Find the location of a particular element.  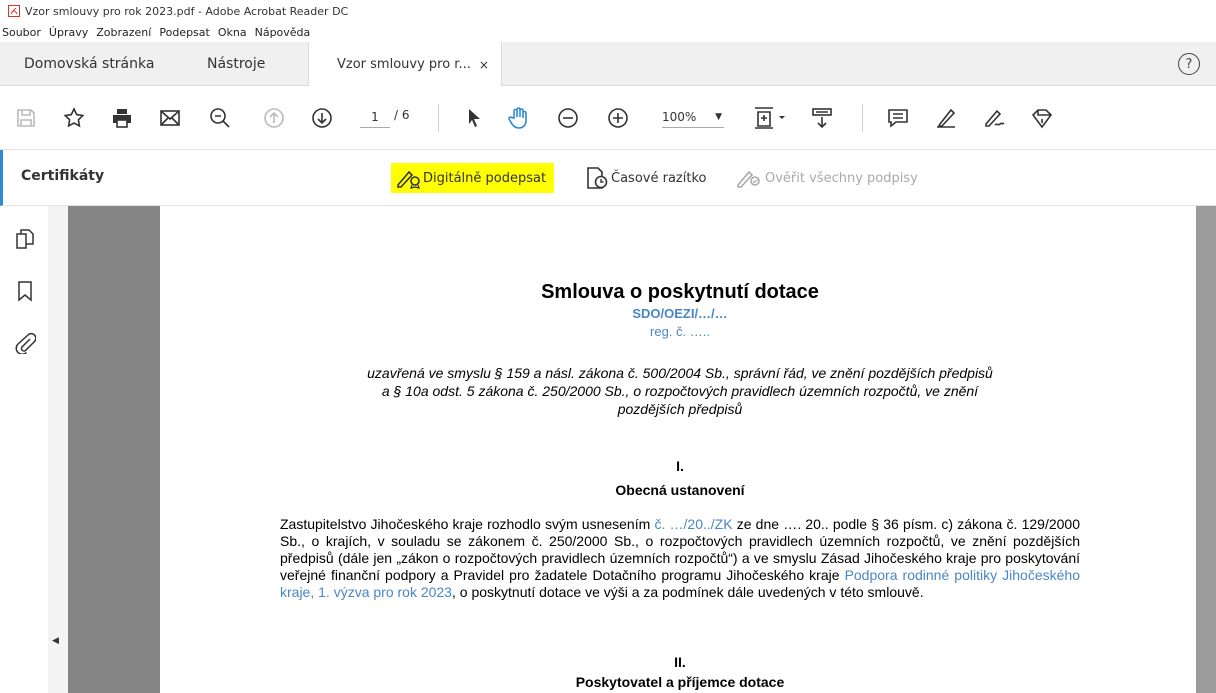

tab-tools: Nástroje is located at coordinates (236, 64).